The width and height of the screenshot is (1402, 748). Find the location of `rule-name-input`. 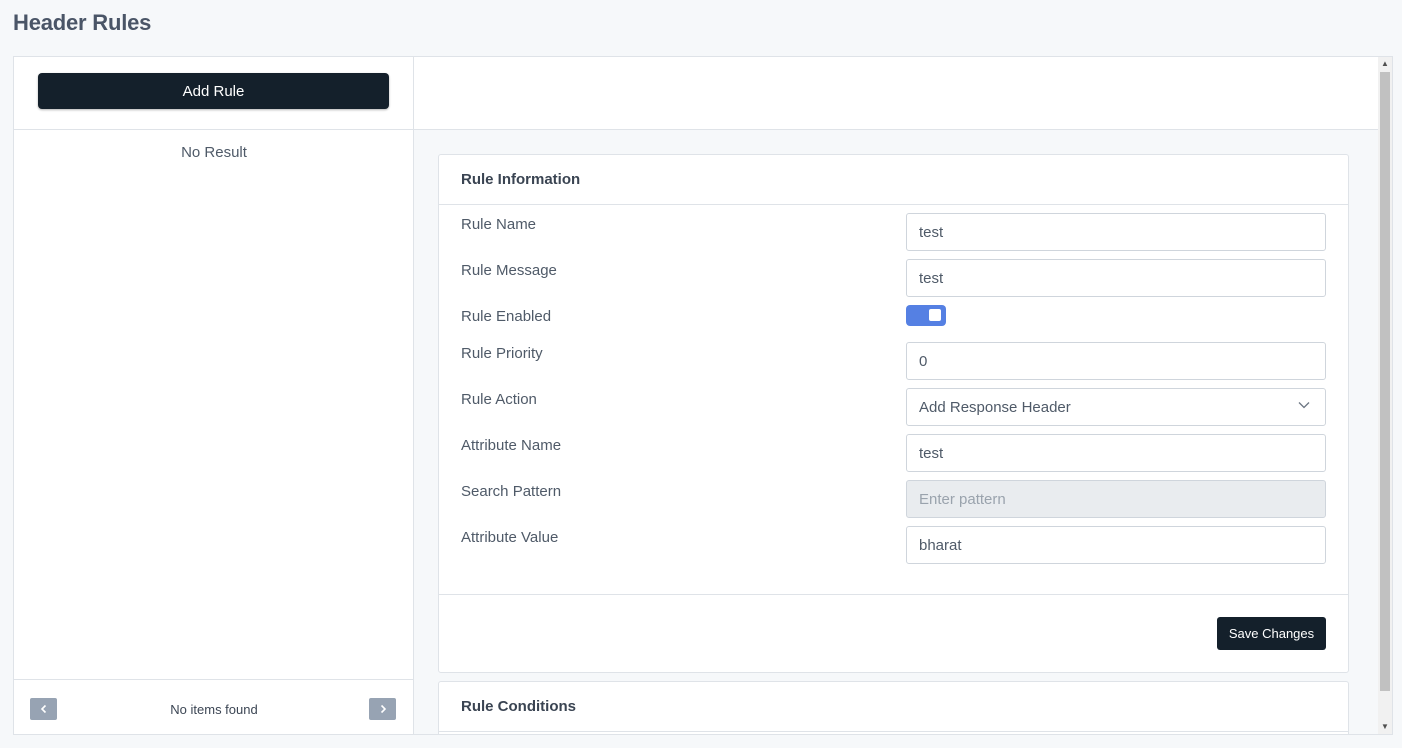

rule-name-input is located at coordinates (1116, 232).